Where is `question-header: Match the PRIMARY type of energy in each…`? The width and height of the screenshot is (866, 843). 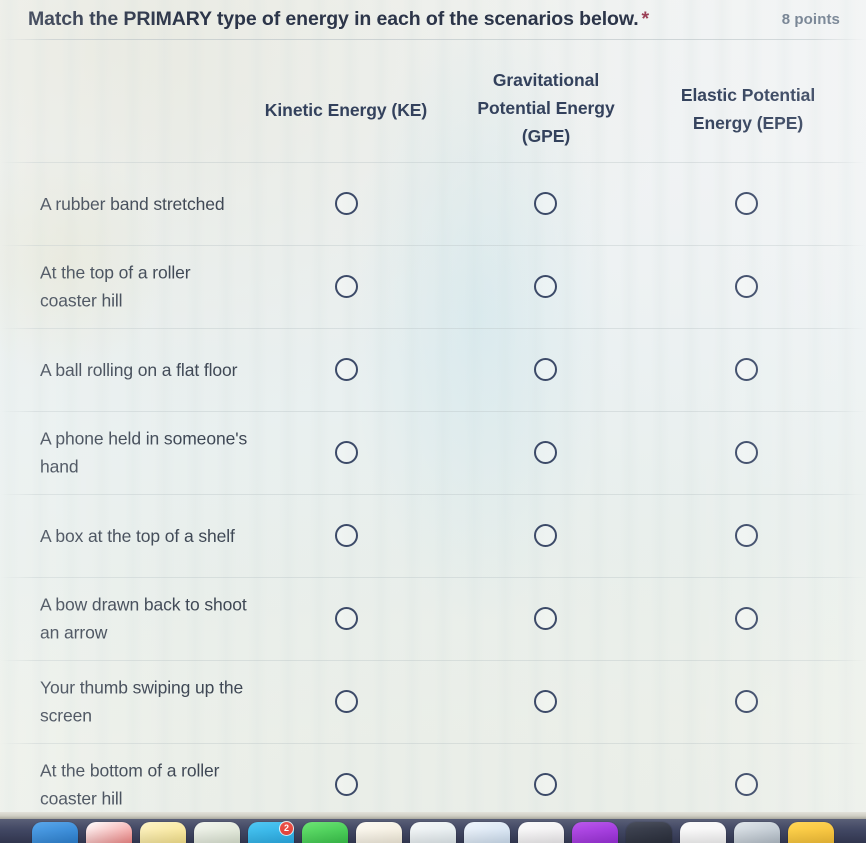
question-header: Match the PRIMARY type of energy in each… is located at coordinates (433, 19).